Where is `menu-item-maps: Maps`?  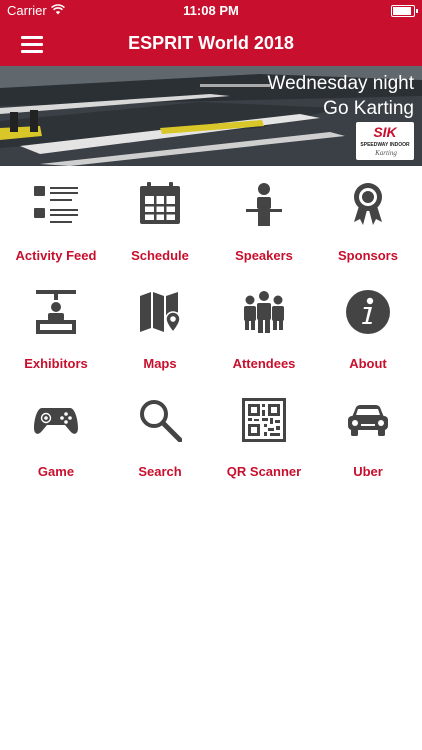
menu-item-maps: Maps is located at coordinates (160, 327).